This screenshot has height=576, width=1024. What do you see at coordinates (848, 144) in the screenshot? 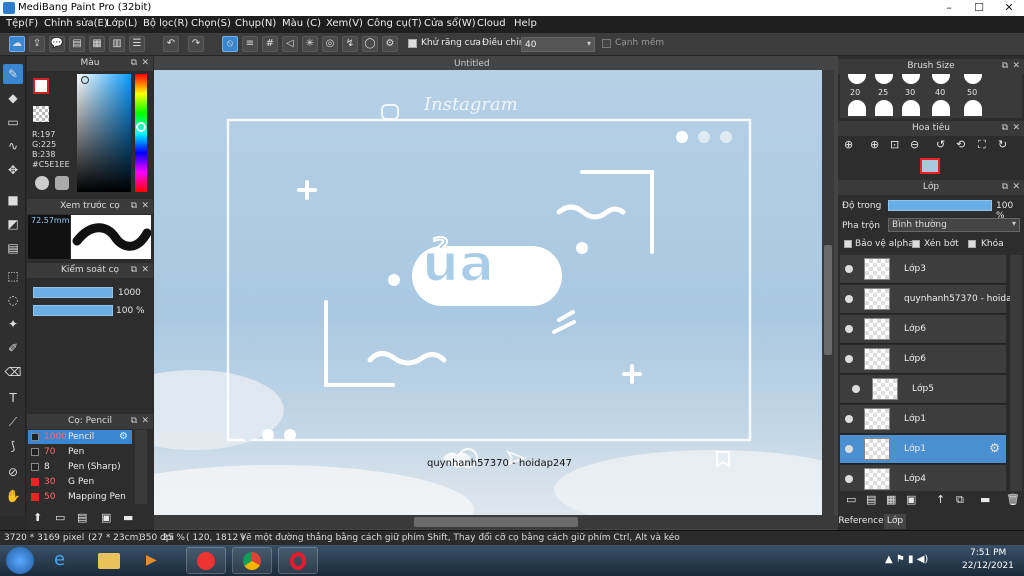
I see `zoom-fit-icon: ⊕` at bounding box center [848, 144].